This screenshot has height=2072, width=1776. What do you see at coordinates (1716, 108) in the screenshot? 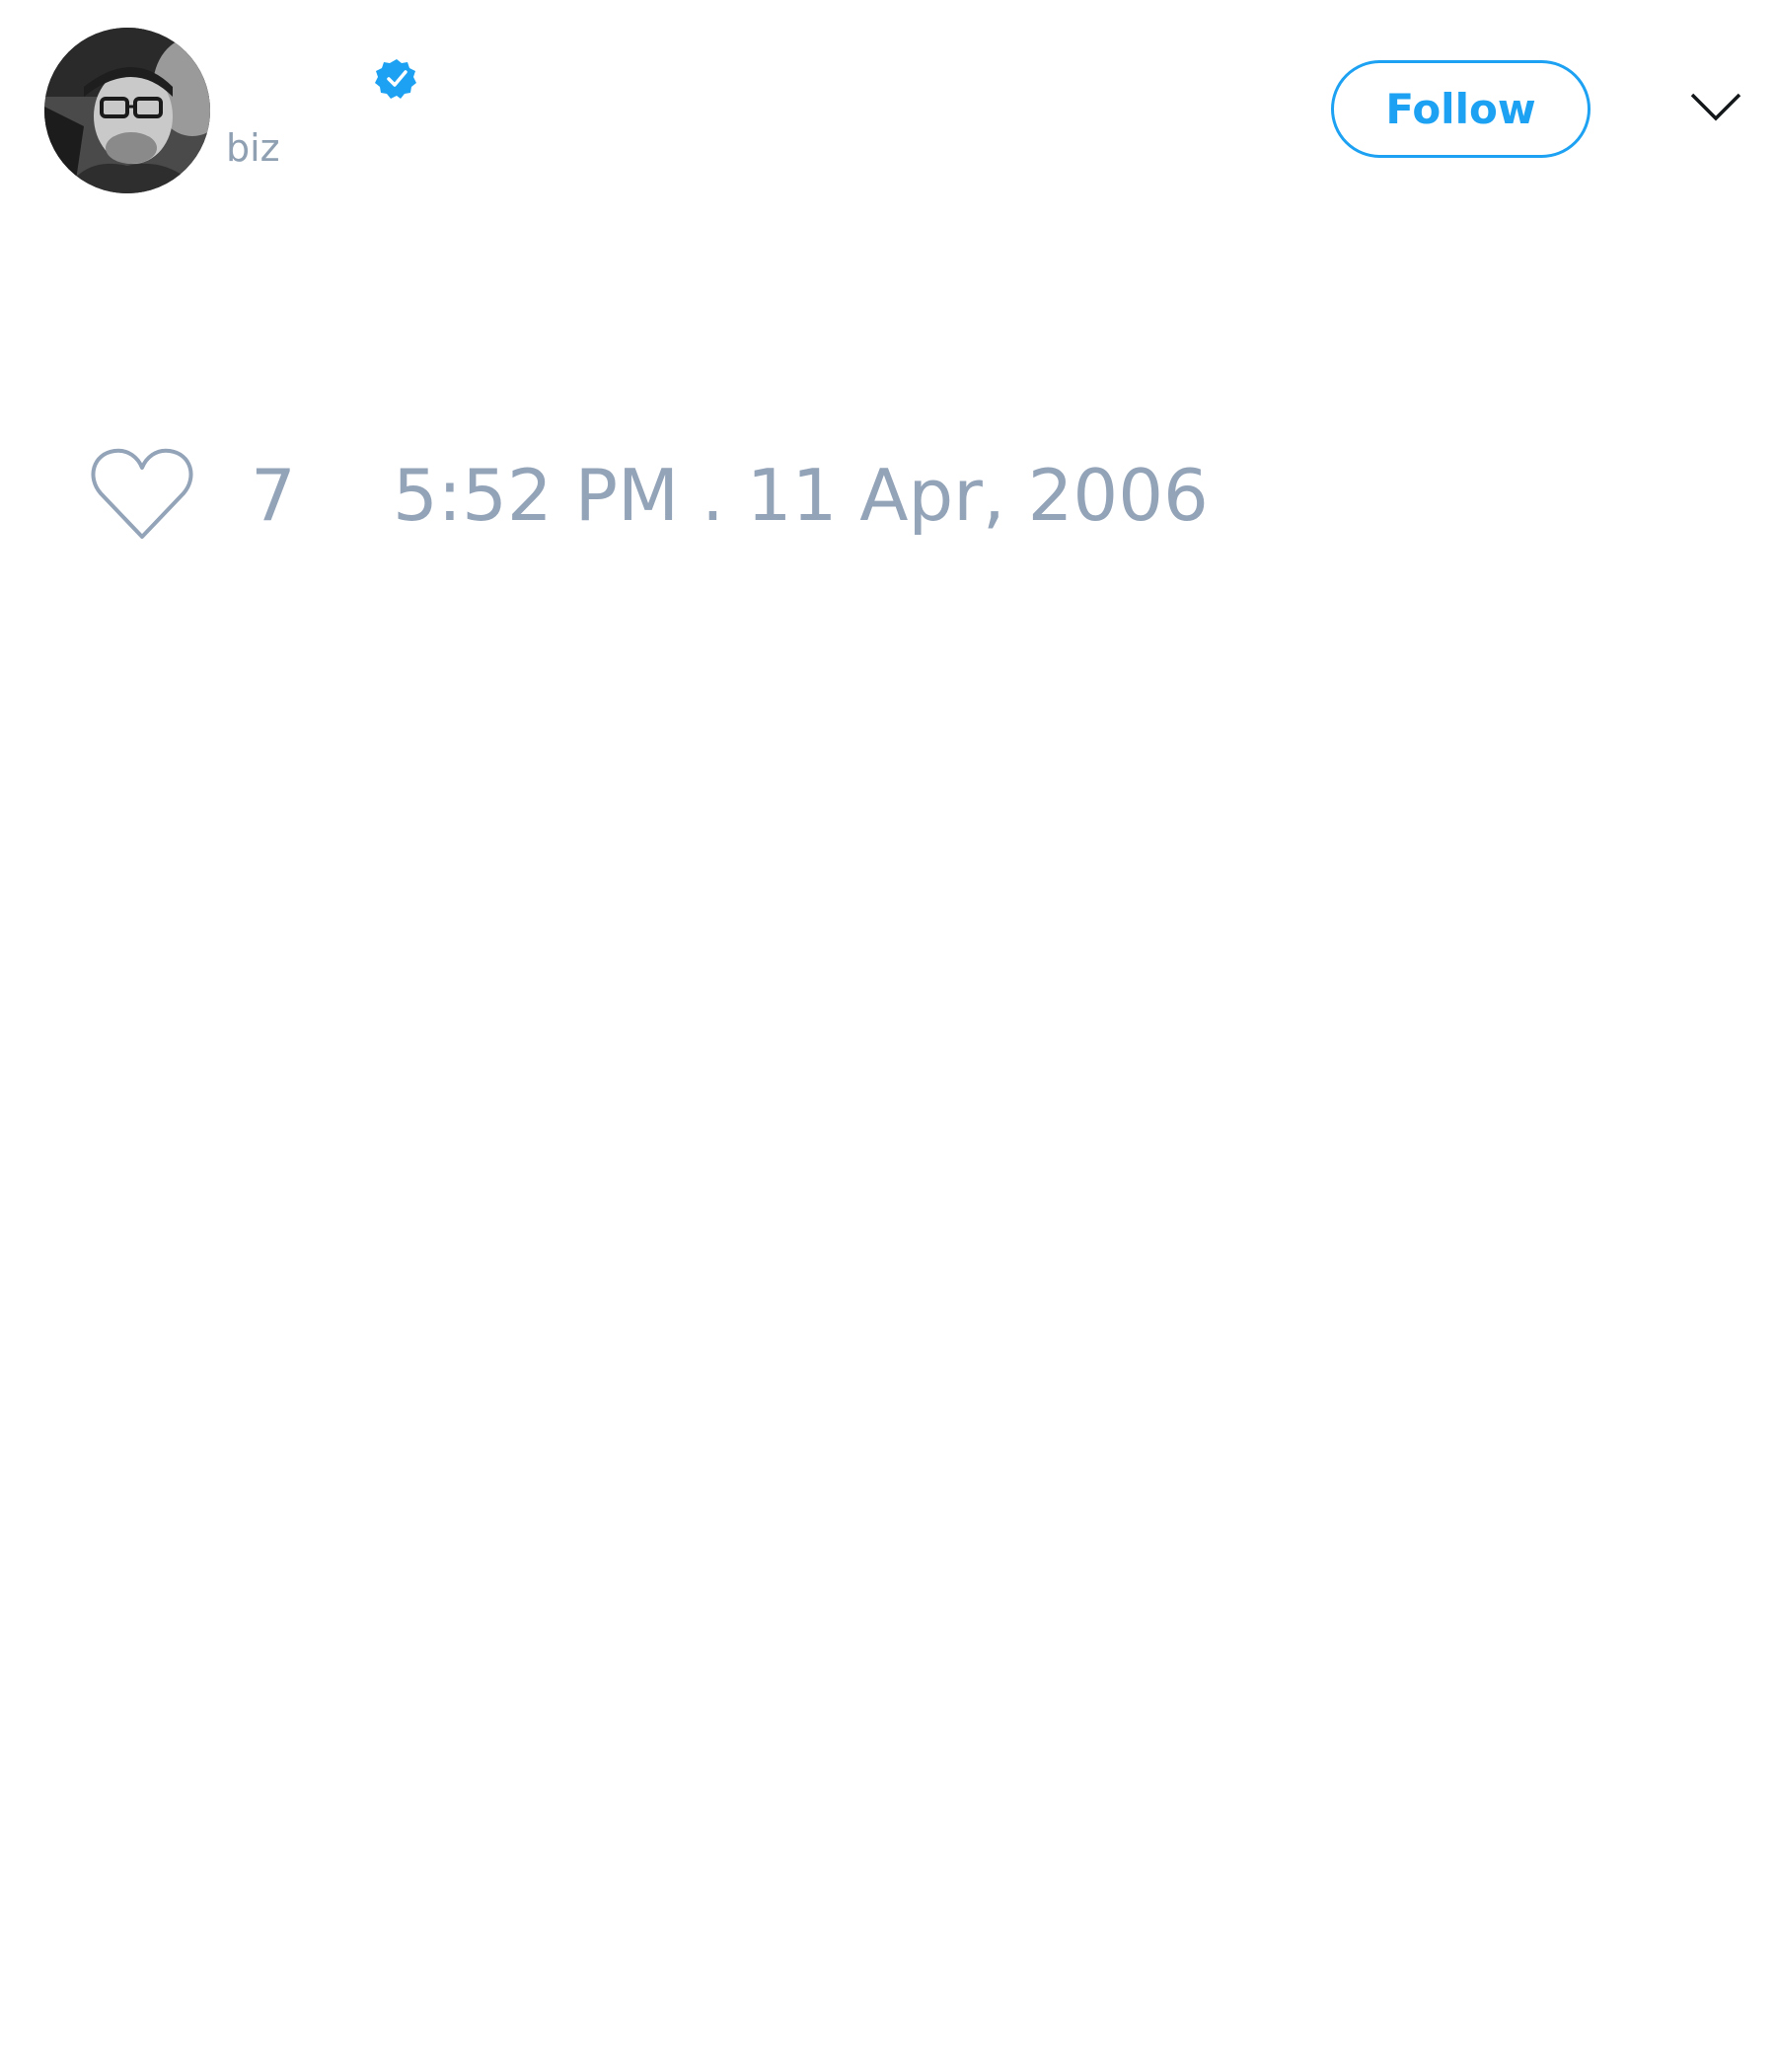
I see `chevron-down-icon` at bounding box center [1716, 108].